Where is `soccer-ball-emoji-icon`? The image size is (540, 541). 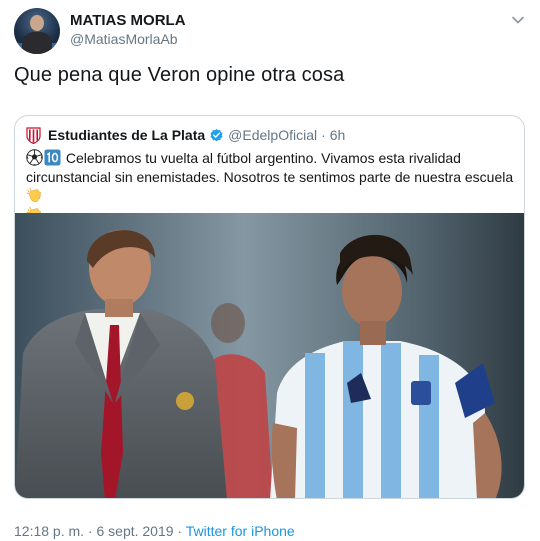 soccer-ball-emoji-icon is located at coordinates (34, 157).